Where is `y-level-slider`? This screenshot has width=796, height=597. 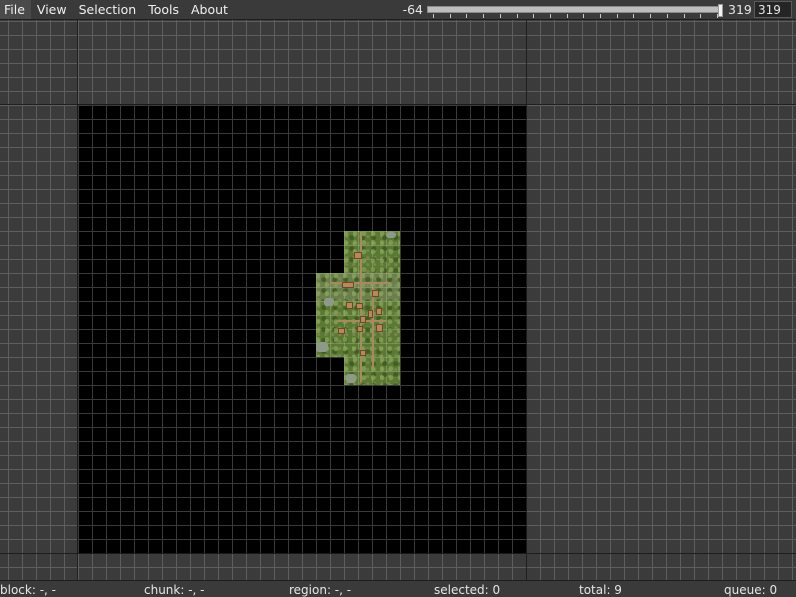 y-level-slider is located at coordinates (575, 11).